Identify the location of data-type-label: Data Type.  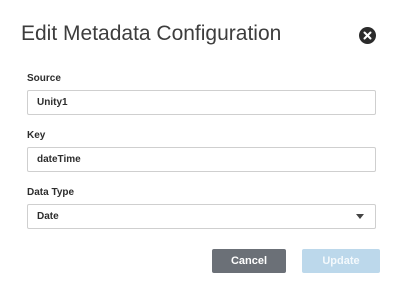
(51, 192).